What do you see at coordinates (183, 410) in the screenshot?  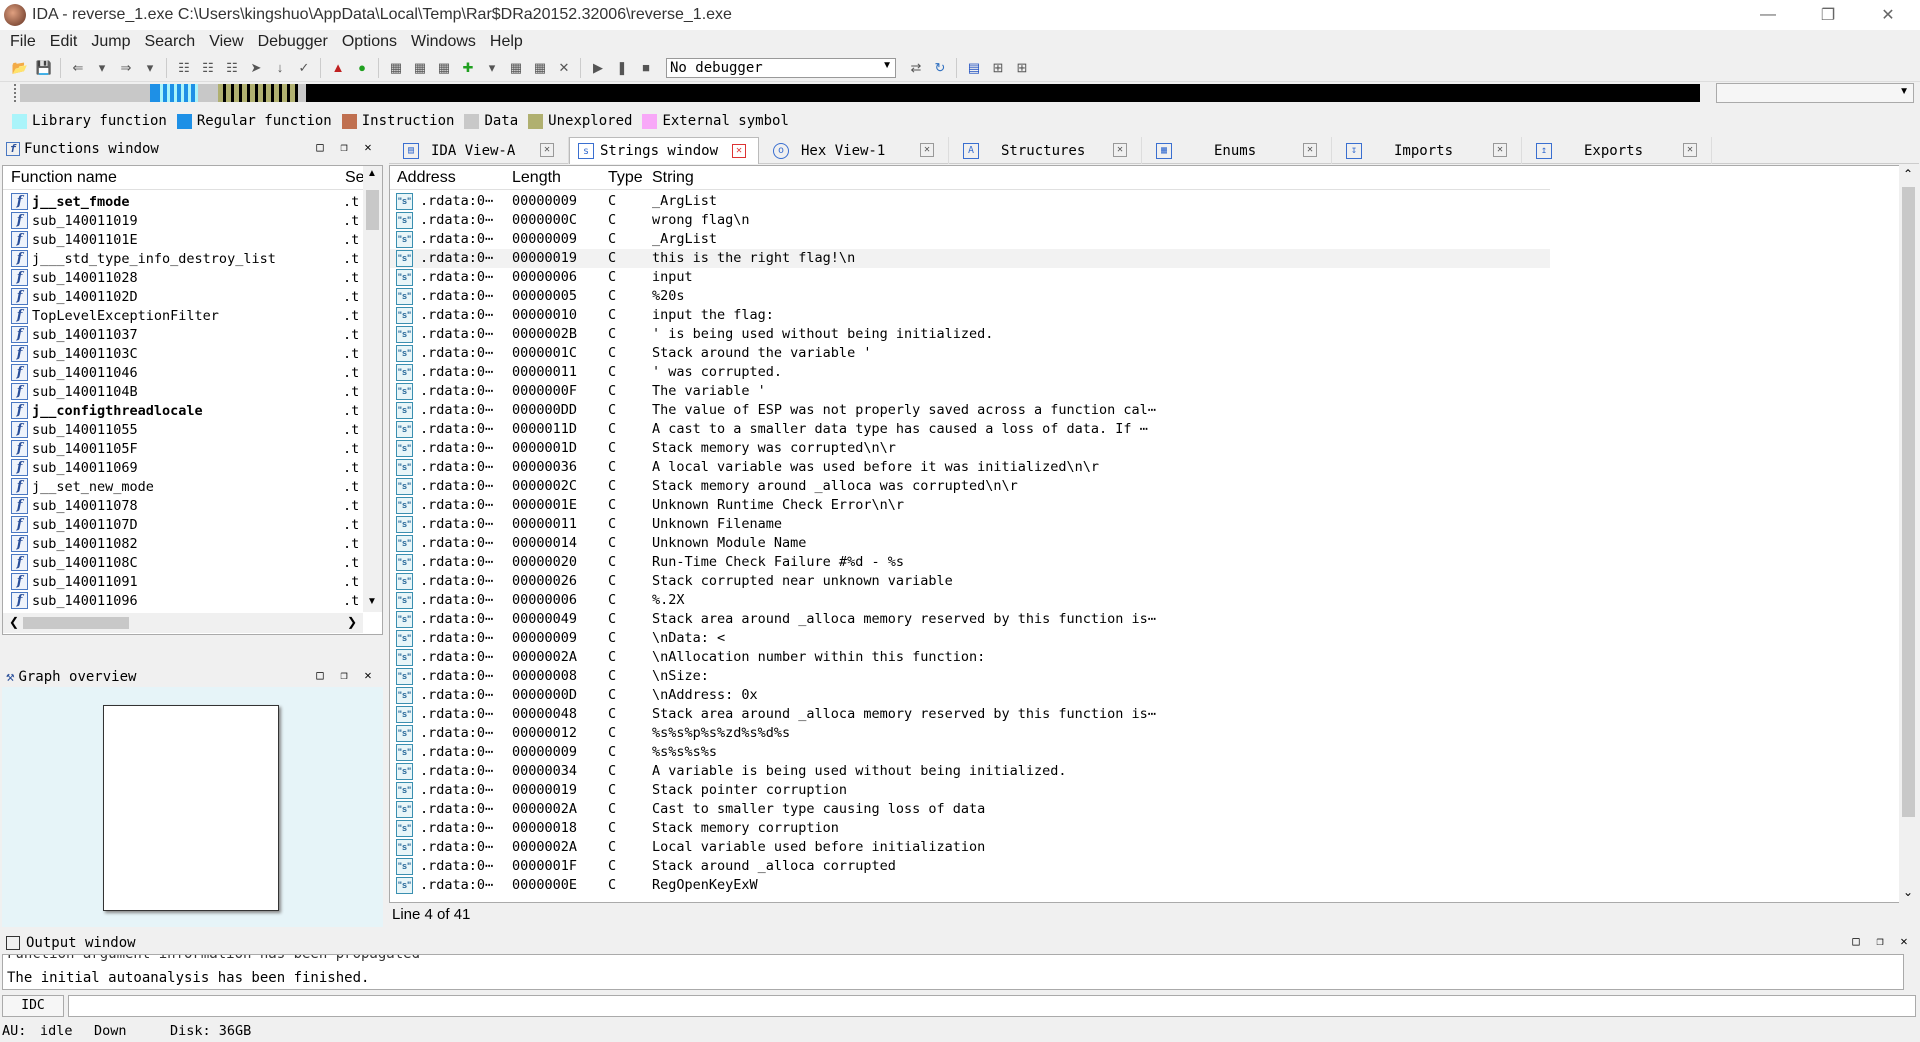 I see `function-row: f j__configthreadlocale .t` at bounding box center [183, 410].